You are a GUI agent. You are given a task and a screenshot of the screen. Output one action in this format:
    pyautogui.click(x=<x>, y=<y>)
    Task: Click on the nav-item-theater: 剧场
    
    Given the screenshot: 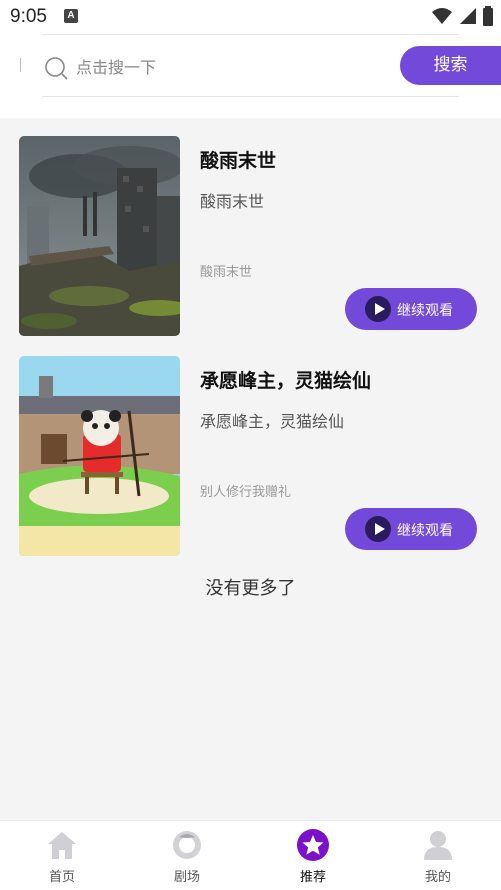 What is the action you would take?
    pyautogui.click(x=187, y=855)
    